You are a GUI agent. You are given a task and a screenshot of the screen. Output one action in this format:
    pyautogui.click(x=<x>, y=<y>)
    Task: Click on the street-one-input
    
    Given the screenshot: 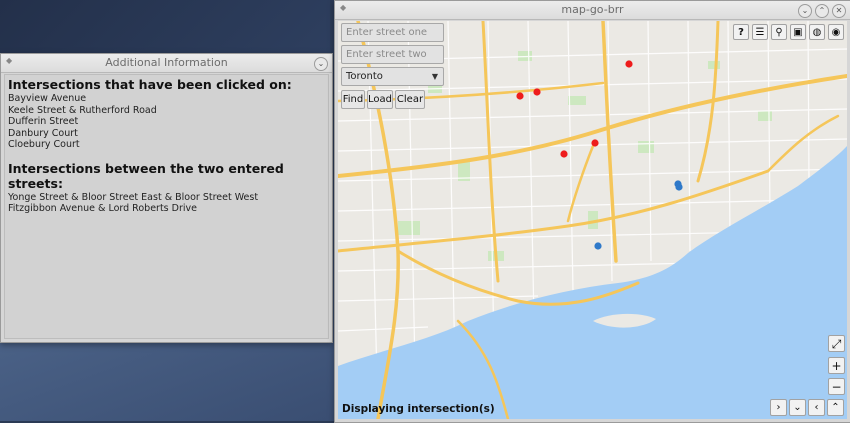 What is the action you would take?
    pyautogui.click(x=392, y=32)
    